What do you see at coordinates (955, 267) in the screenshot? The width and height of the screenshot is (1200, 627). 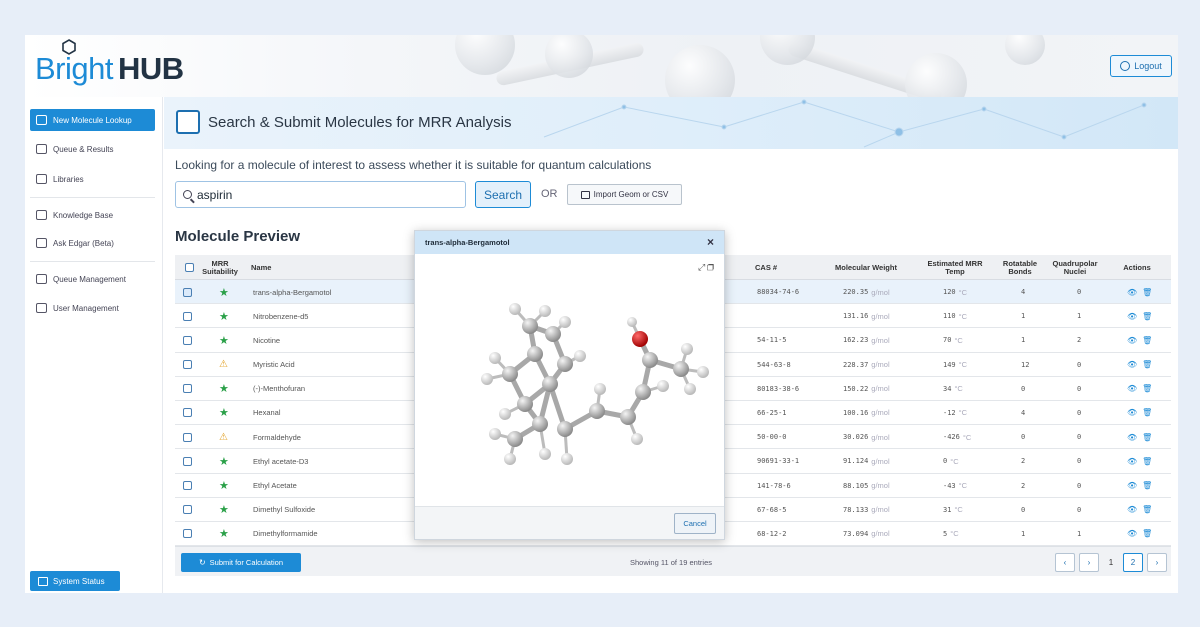 I see `col-temp: Estimated MRR Temp` at bounding box center [955, 267].